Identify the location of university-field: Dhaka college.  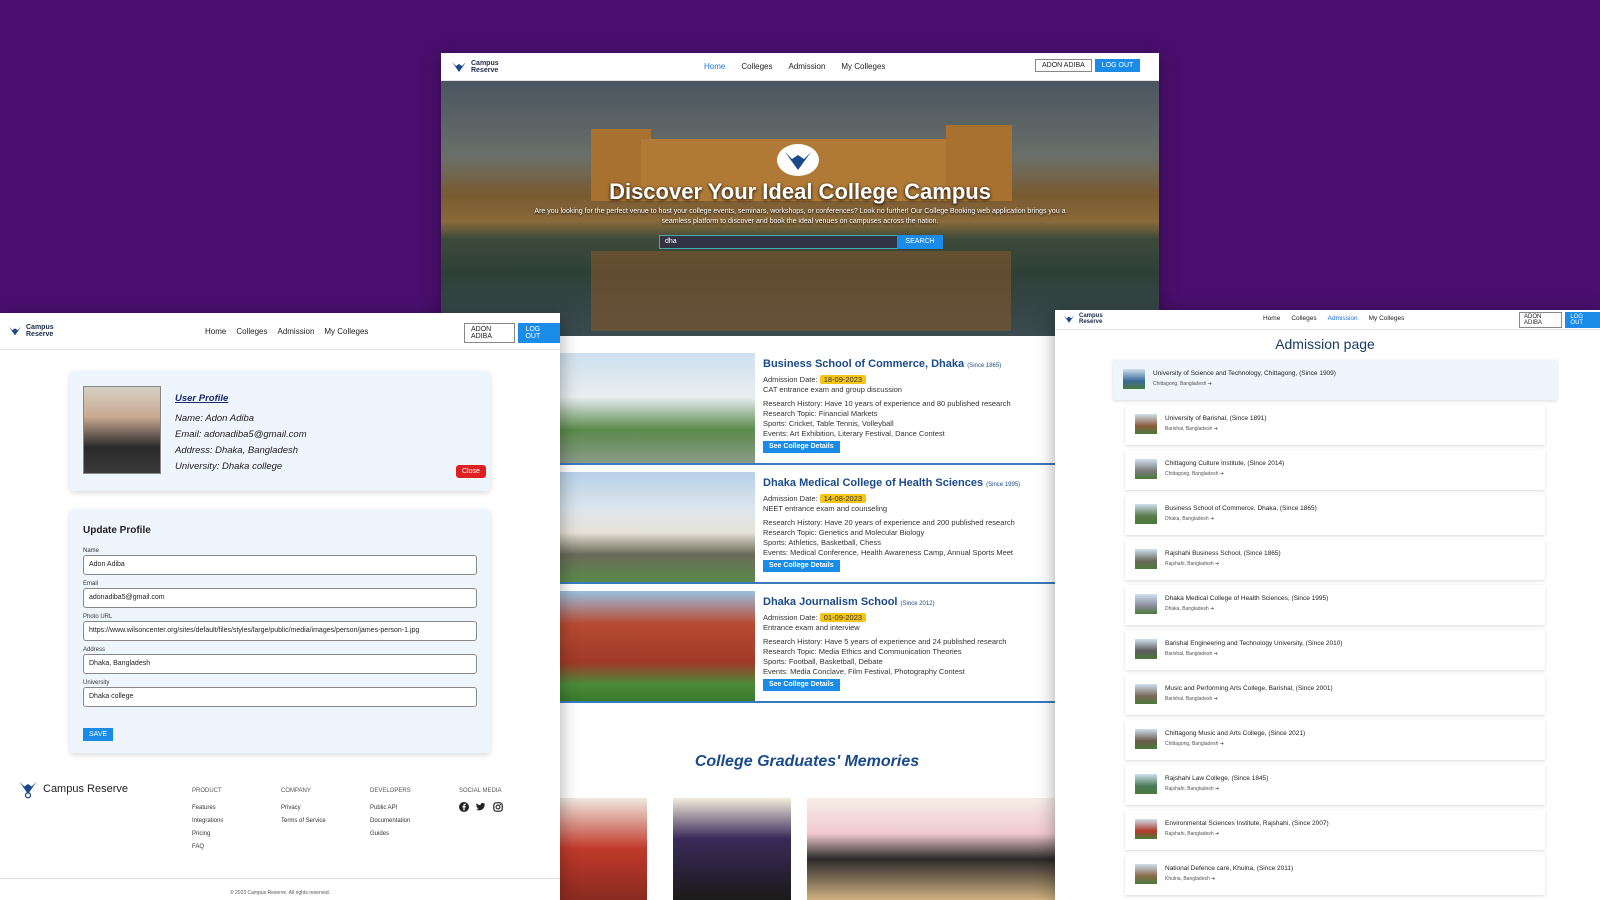
(280, 697).